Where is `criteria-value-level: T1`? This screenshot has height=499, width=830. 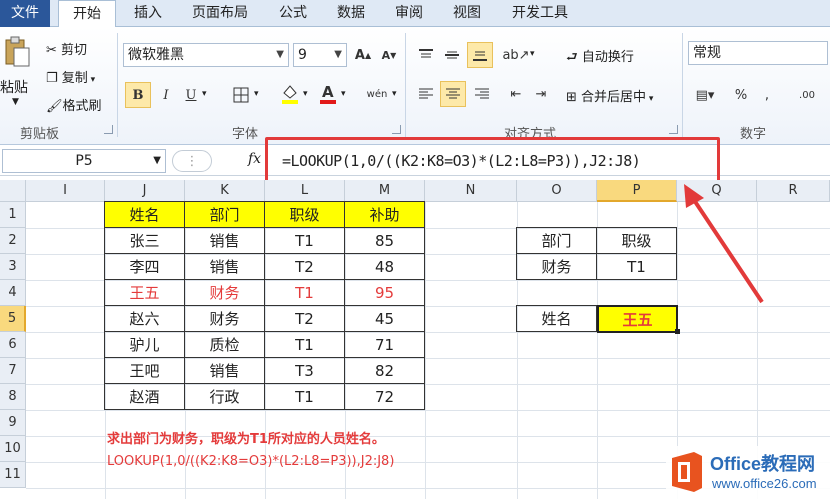
criteria-value-level: T1 is located at coordinates (636, 266).